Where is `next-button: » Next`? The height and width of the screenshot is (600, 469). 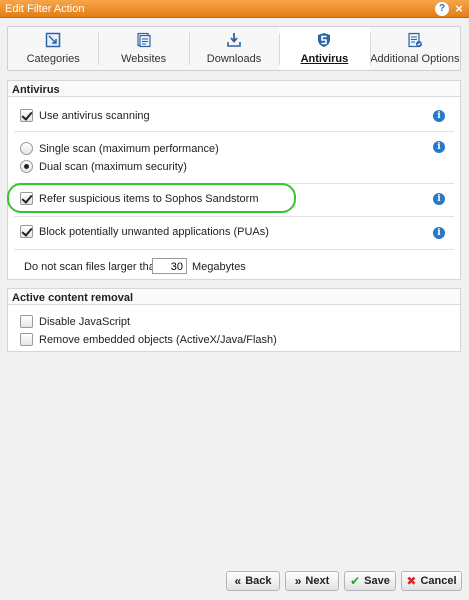 next-button: » Next is located at coordinates (312, 581).